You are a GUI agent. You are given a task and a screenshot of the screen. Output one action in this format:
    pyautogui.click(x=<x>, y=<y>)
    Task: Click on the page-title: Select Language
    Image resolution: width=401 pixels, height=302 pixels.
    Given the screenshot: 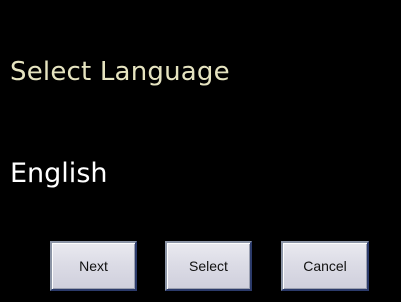 What is the action you would take?
    pyautogui.click(x=120, y=72)
    